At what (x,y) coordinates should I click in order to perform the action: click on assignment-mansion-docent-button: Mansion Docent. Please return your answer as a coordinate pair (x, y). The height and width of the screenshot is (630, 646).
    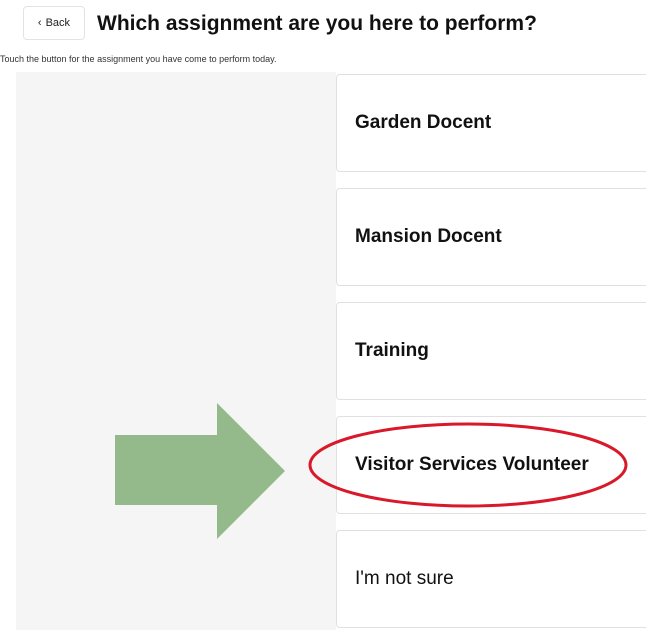
    Looking at the image, I should click on (491, 237).